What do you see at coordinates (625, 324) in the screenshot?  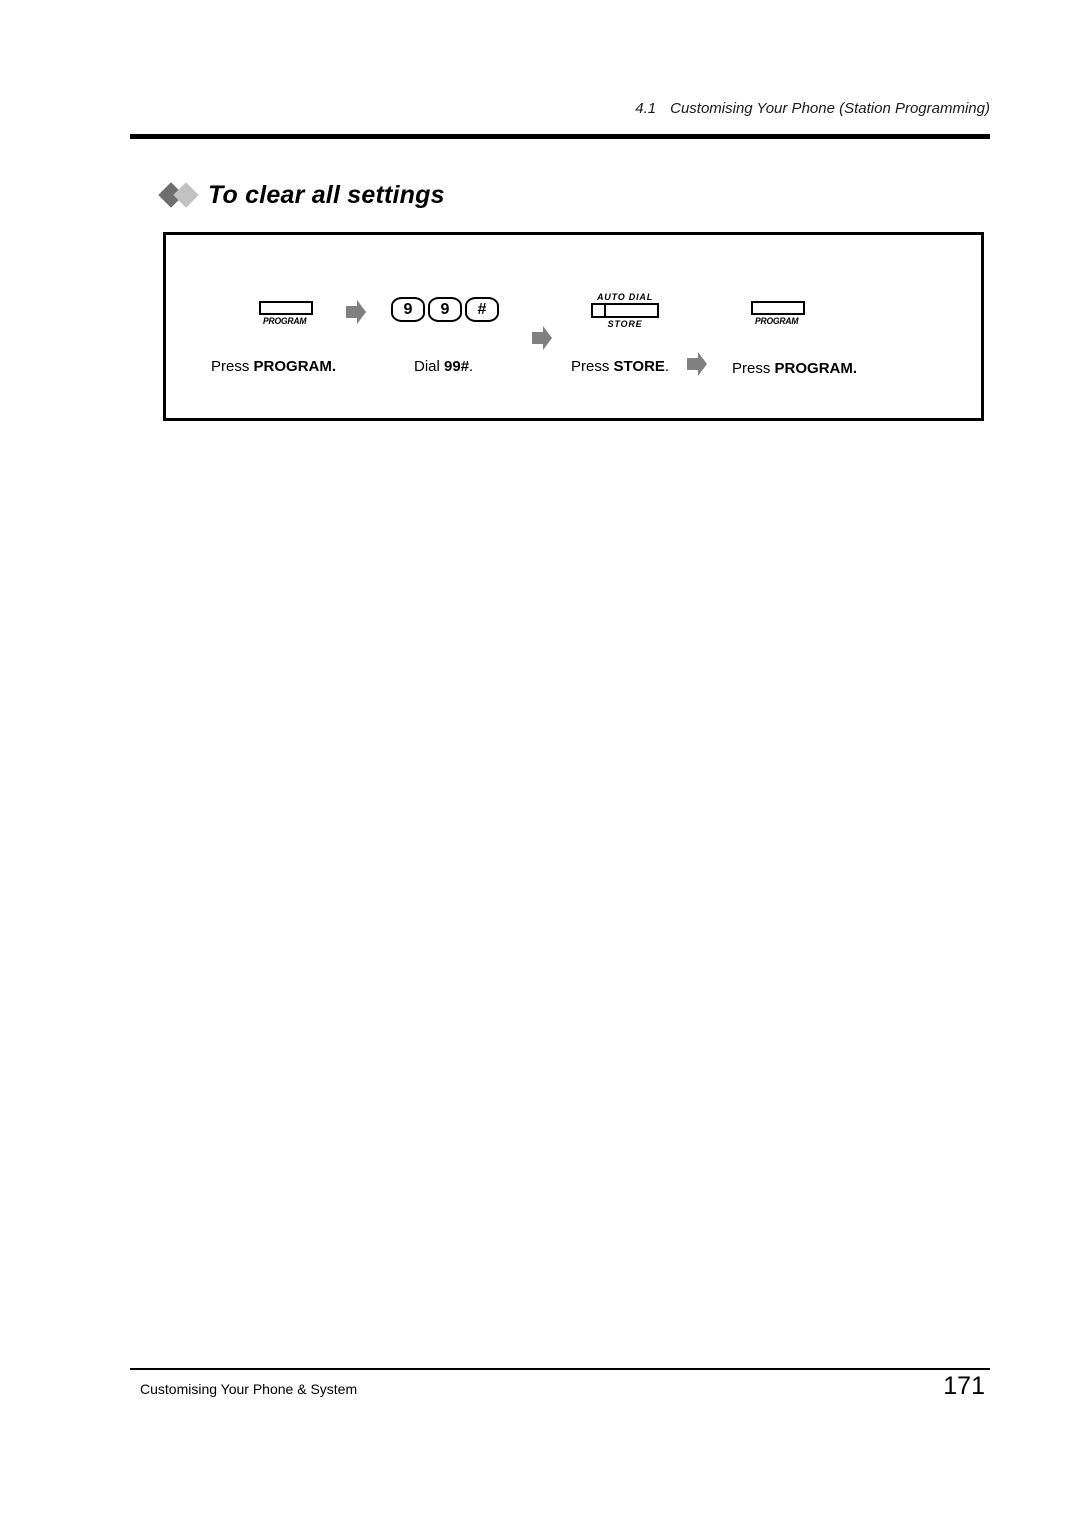 I see `store-key-label-bottom: STORE` at bounding box center [625, 324].